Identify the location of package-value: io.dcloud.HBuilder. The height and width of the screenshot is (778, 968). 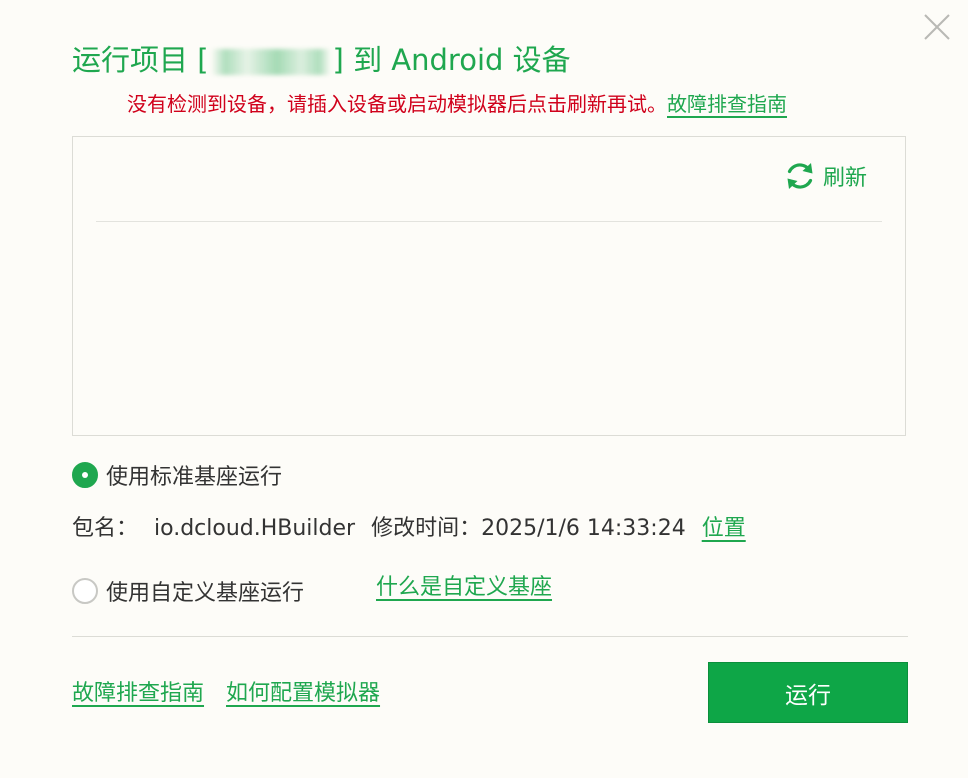
(255, 528).